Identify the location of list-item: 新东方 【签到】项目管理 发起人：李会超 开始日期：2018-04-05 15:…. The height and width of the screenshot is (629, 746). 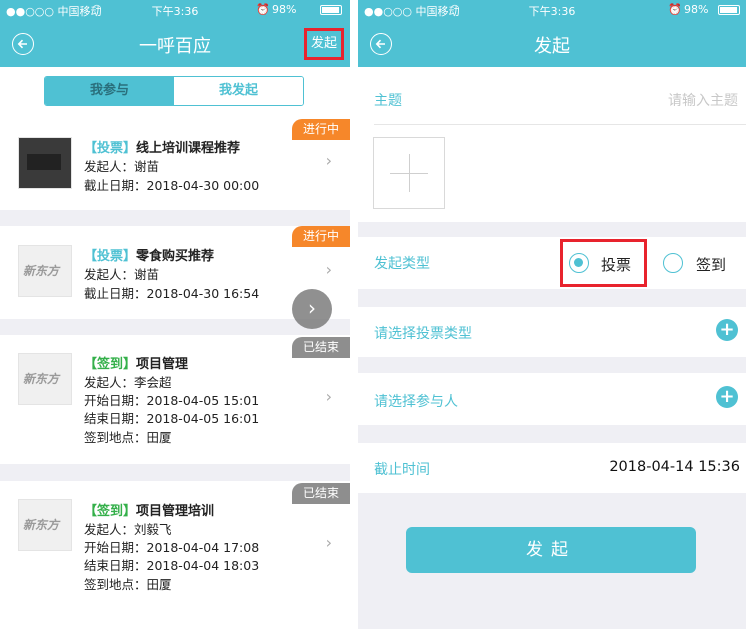
(175, 399).